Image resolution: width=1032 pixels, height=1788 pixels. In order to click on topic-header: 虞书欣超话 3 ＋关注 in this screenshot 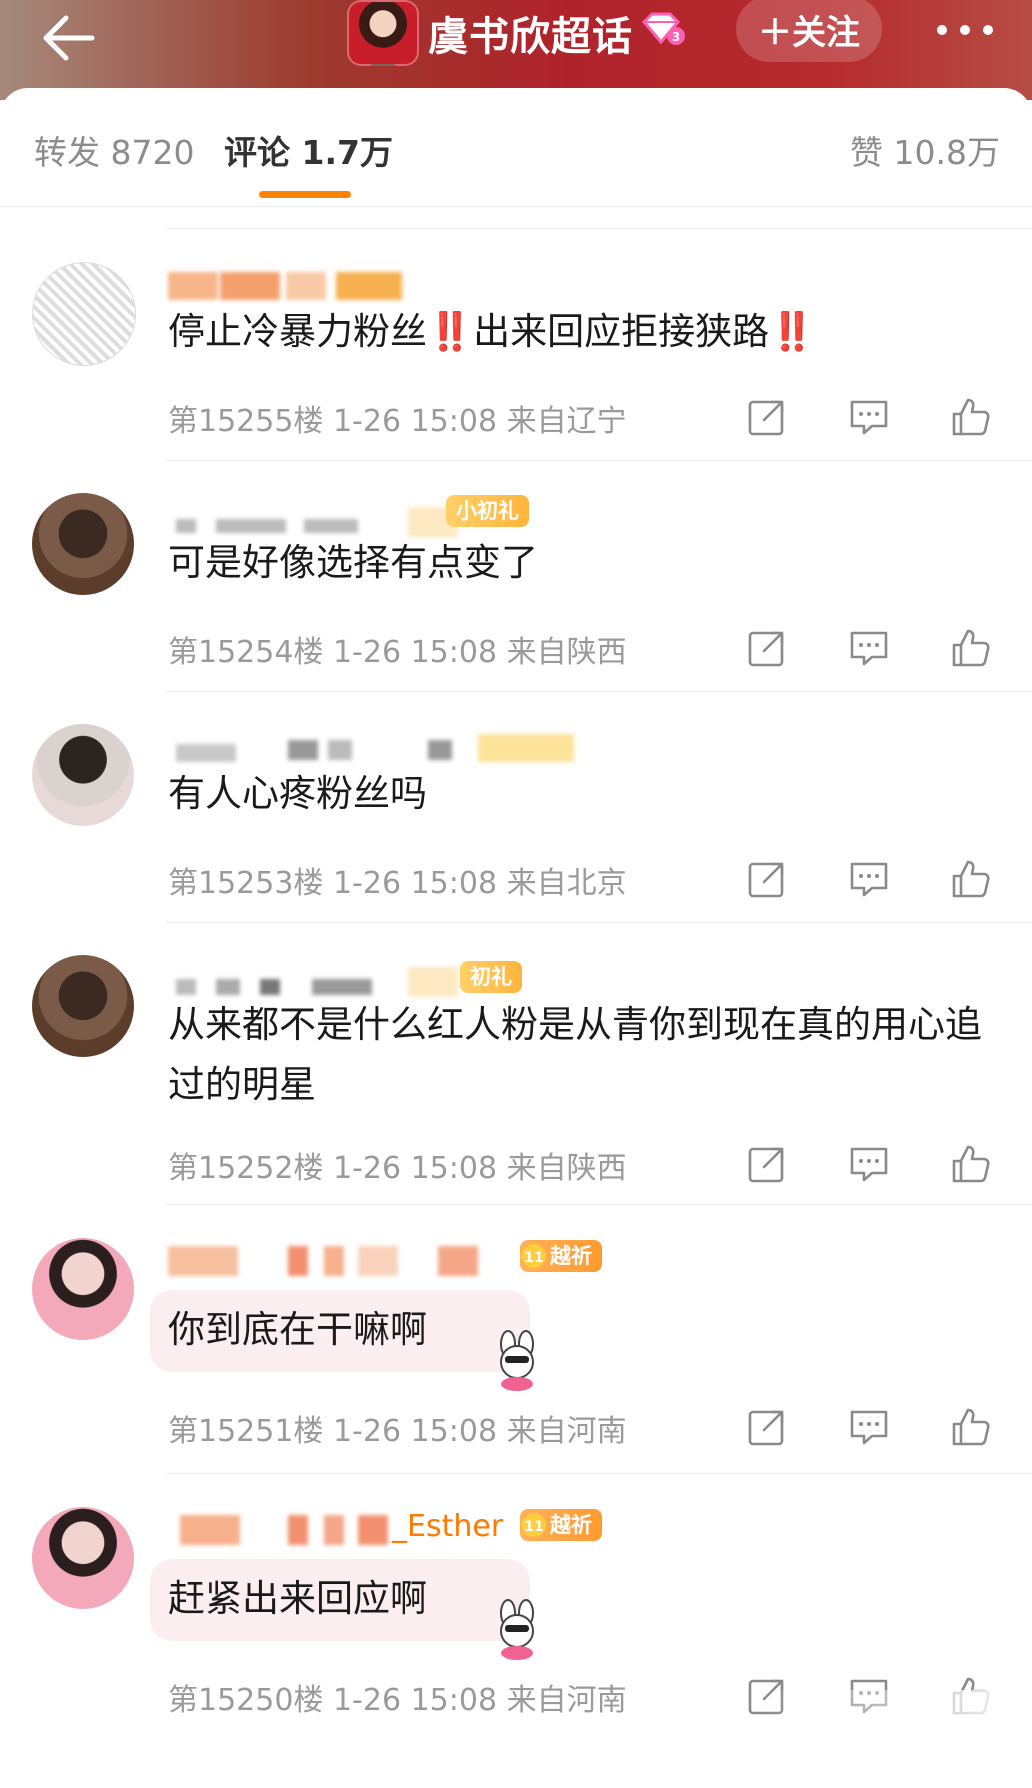, I will do `click(516, 50)`.